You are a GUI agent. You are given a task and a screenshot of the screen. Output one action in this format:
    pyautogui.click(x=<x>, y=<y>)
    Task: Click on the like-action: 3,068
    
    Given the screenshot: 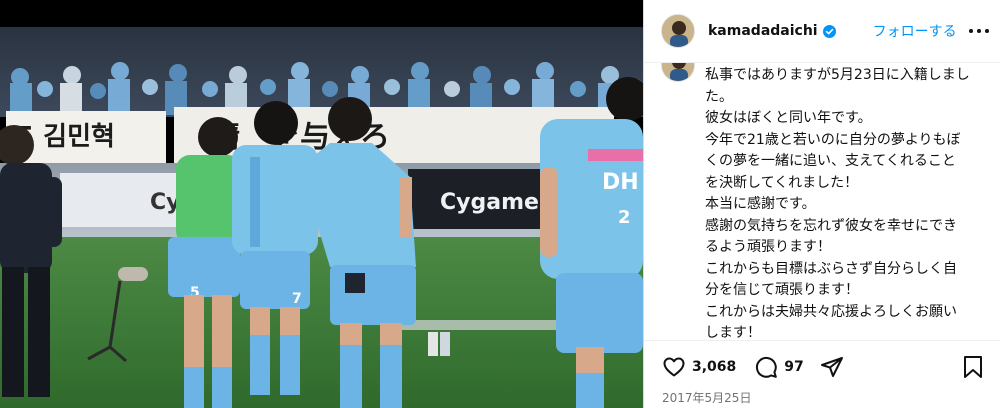 What is the action you would take?
    pyautogui.click(x=699, y=367)
    